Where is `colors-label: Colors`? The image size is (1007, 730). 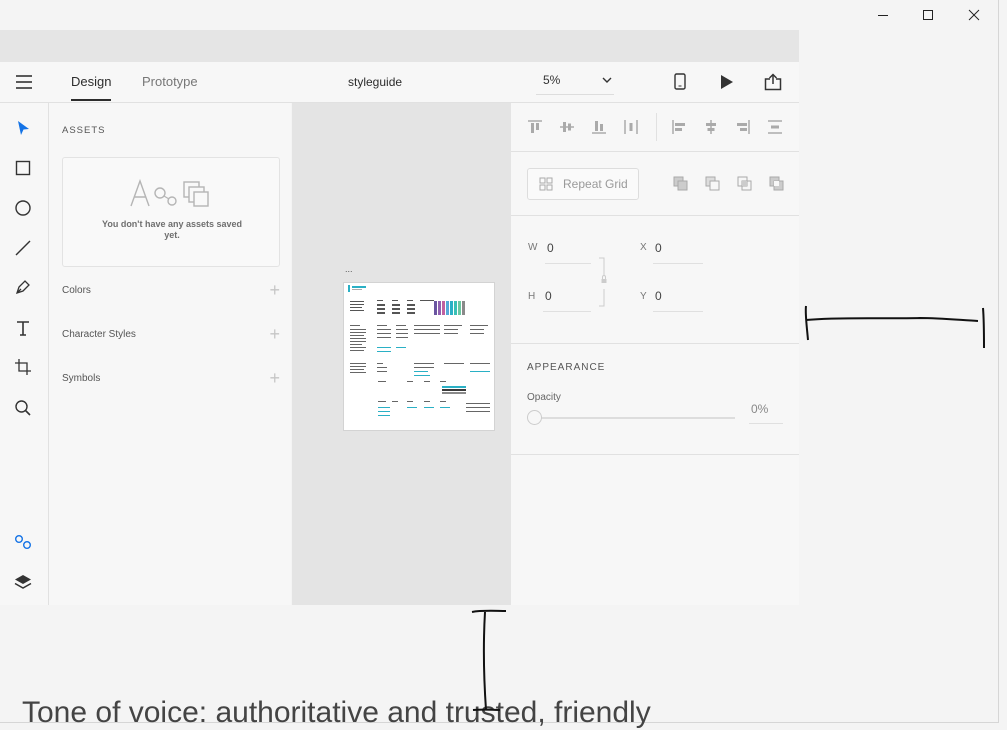
colors-label: Colors is located at coordinates (76, 290).